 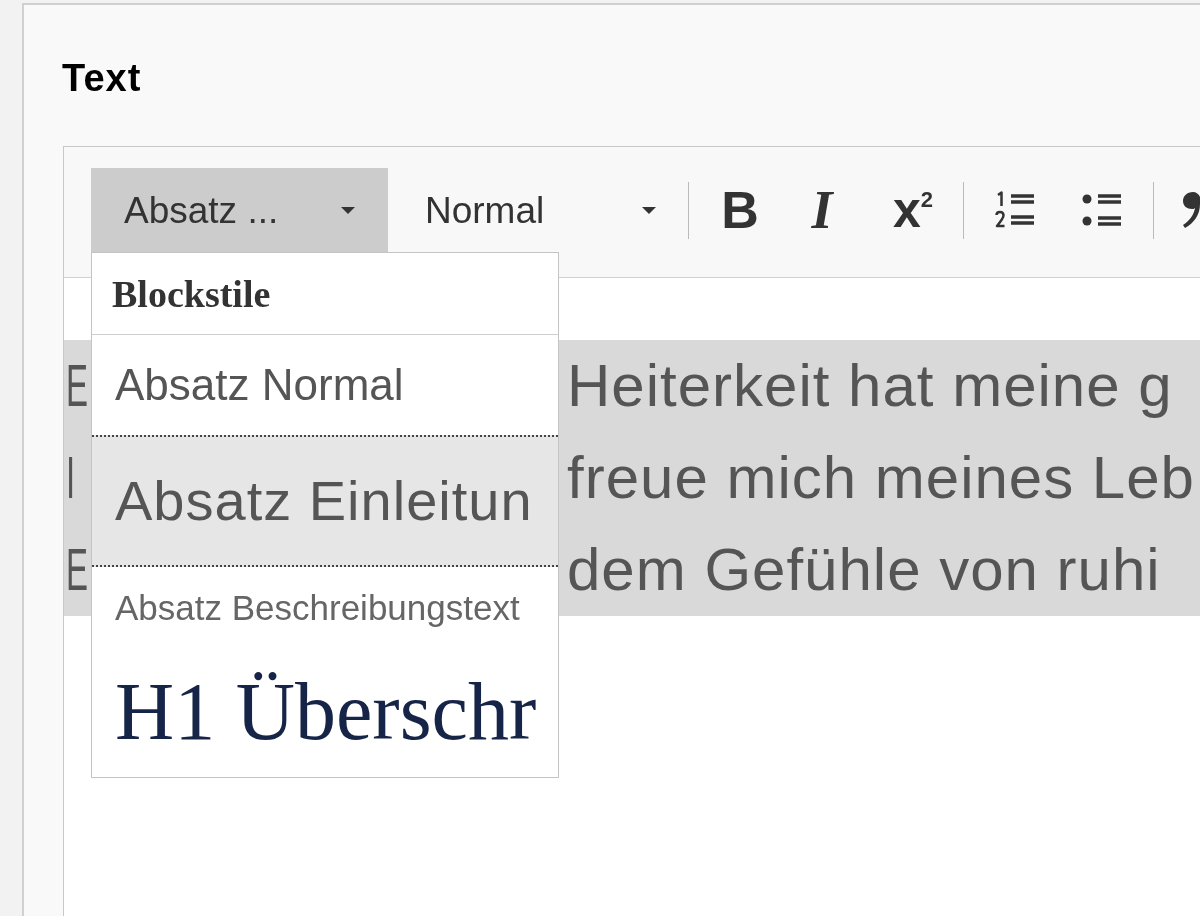 What do you see at coordinates (822, 210) in the screenshot?
I see `italic-button: I` at bounding box center [822, 210].